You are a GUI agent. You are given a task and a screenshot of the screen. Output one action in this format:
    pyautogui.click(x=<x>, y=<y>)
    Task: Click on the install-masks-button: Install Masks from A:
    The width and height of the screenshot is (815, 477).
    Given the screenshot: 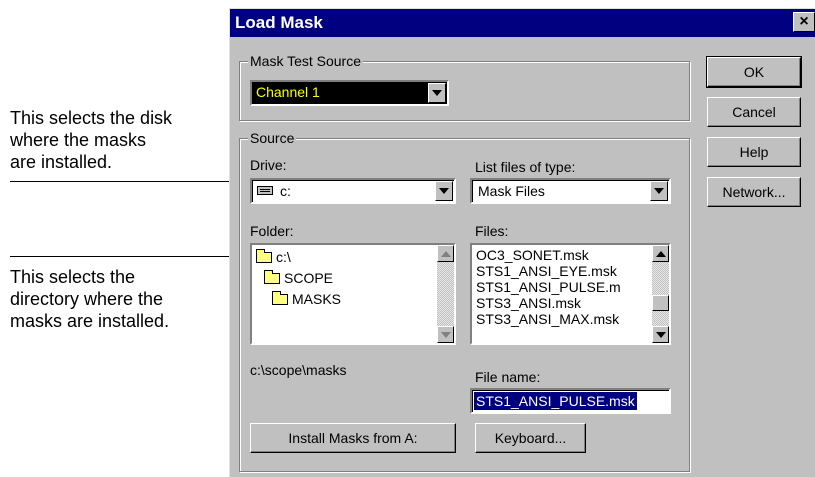 What is the action you would take?
    pyautogui.click(x=353, y=438)
    